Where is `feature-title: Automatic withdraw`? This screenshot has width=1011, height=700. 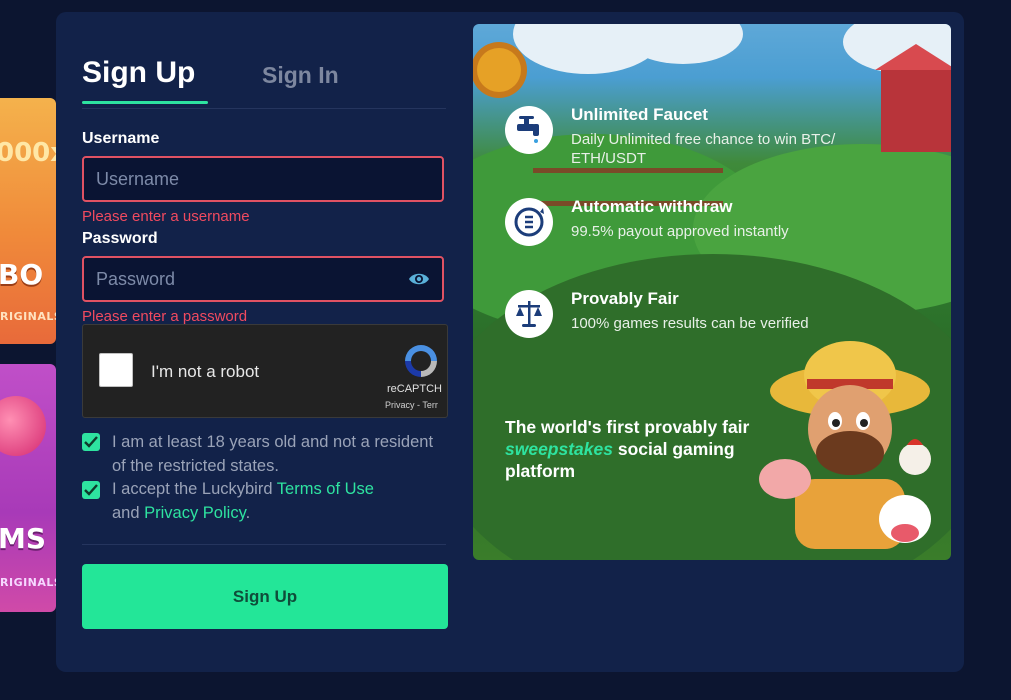 feature-title: Automatic withdraw is located at coordinates (652, 206).